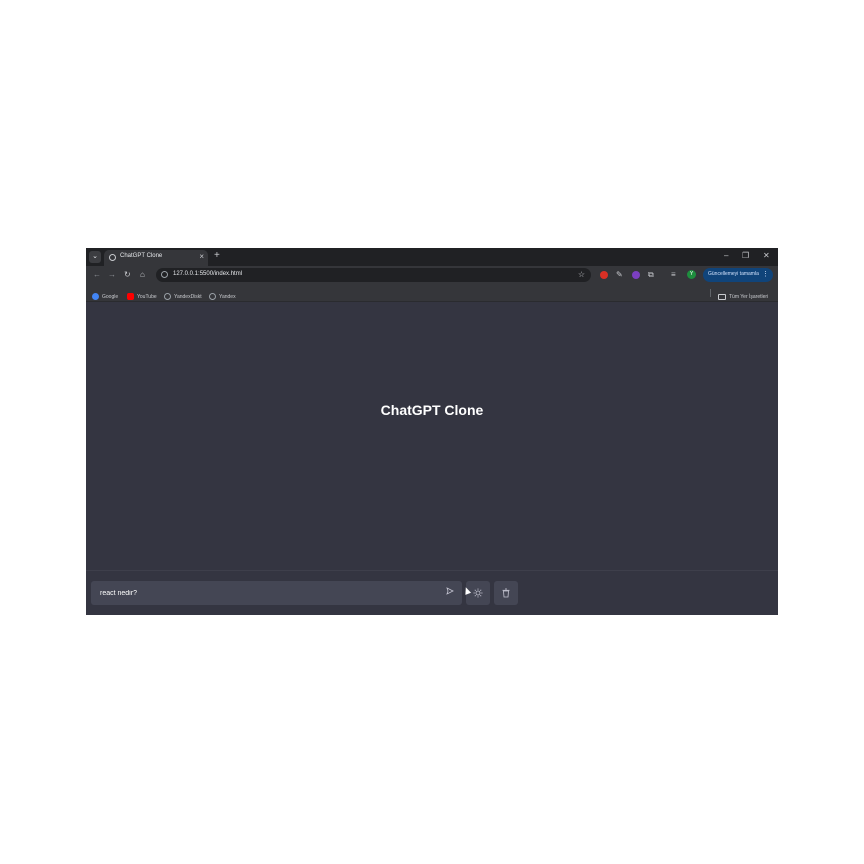 Image resolution: width=864 pixels, height=864 pixels. What do you see at coordinates (450, 593) in the screenshot?
I see `send-icon` at bounding box center [450, 593].